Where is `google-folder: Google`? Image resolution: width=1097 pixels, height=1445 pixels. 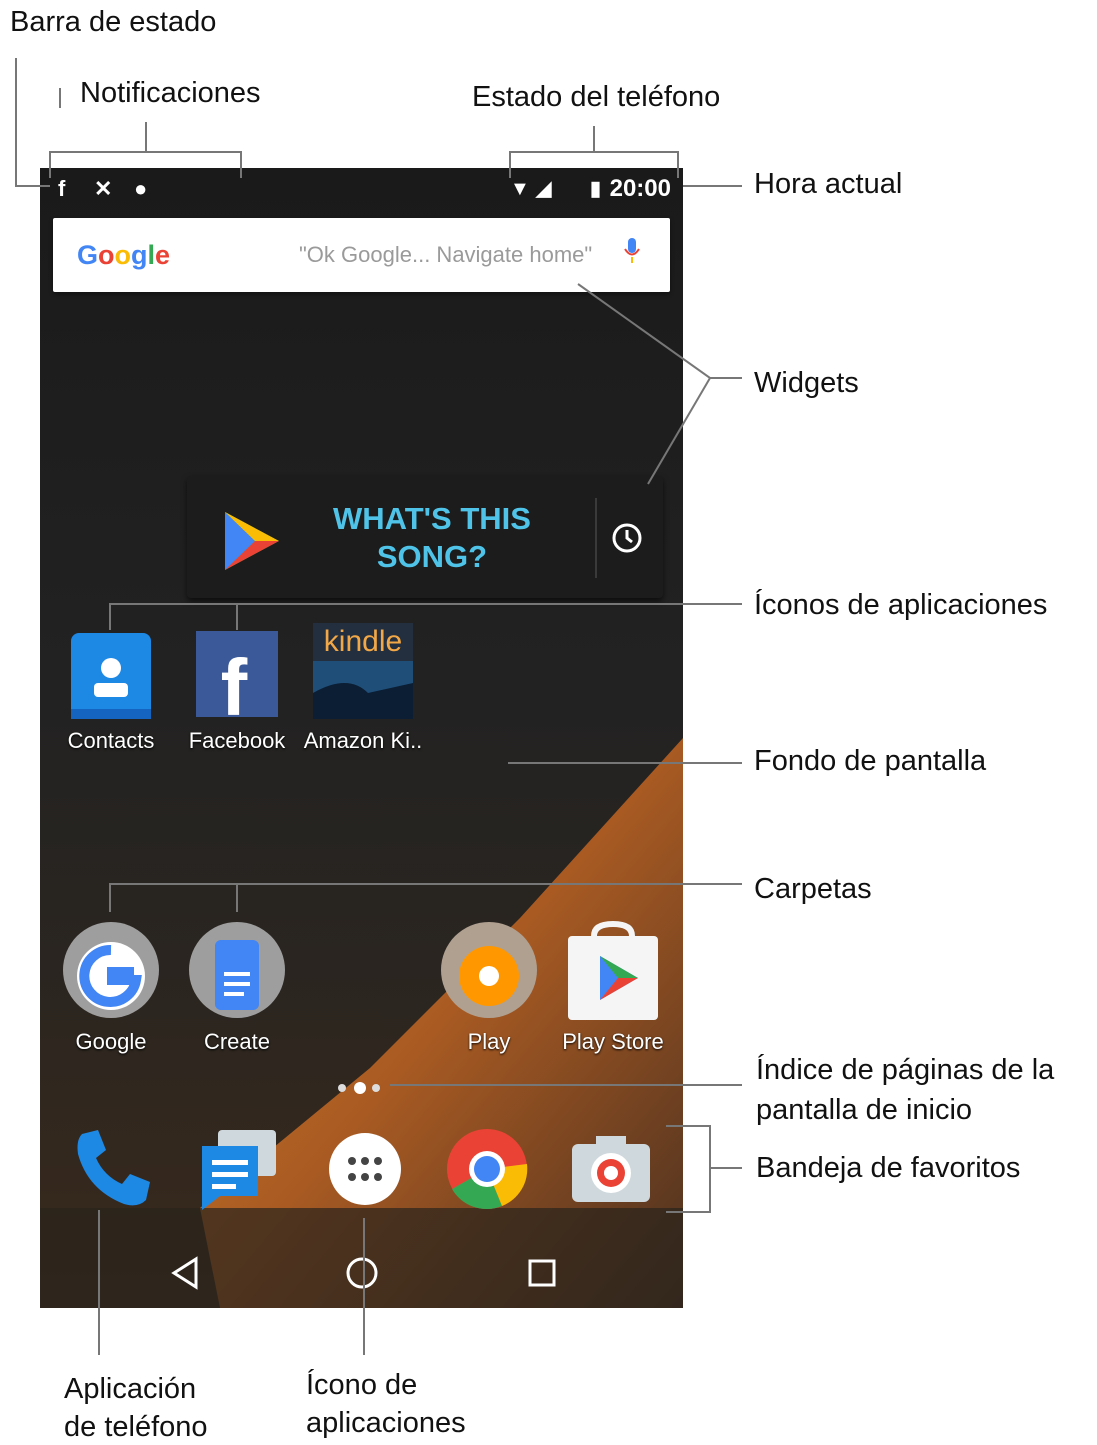
google-folder: Google is located at coordinates (111, 990).